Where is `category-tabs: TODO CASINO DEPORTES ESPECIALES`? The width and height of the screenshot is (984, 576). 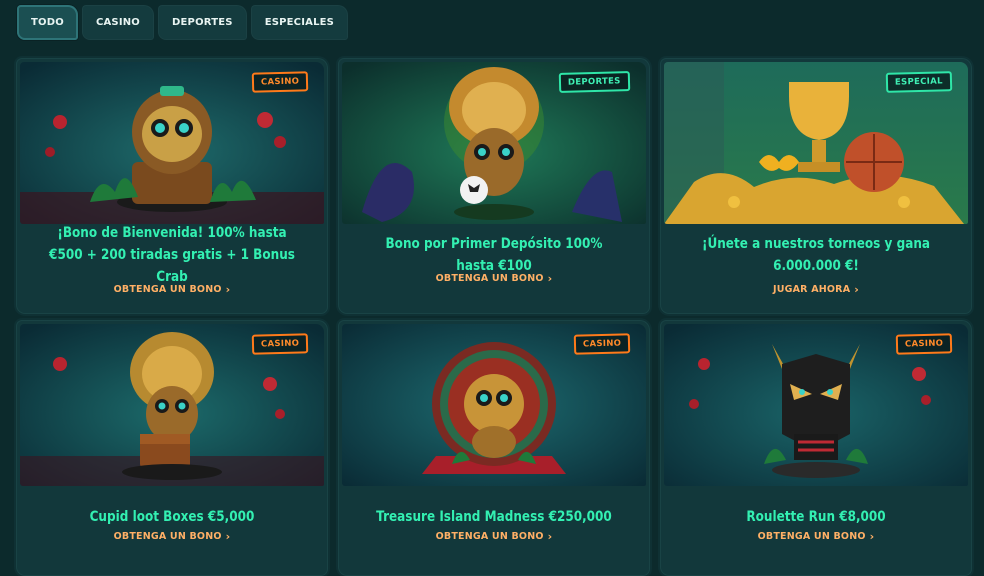 category-tabs: TODO CASINO DEPORTES ESPECIALES is located at coordinates (183, 22).